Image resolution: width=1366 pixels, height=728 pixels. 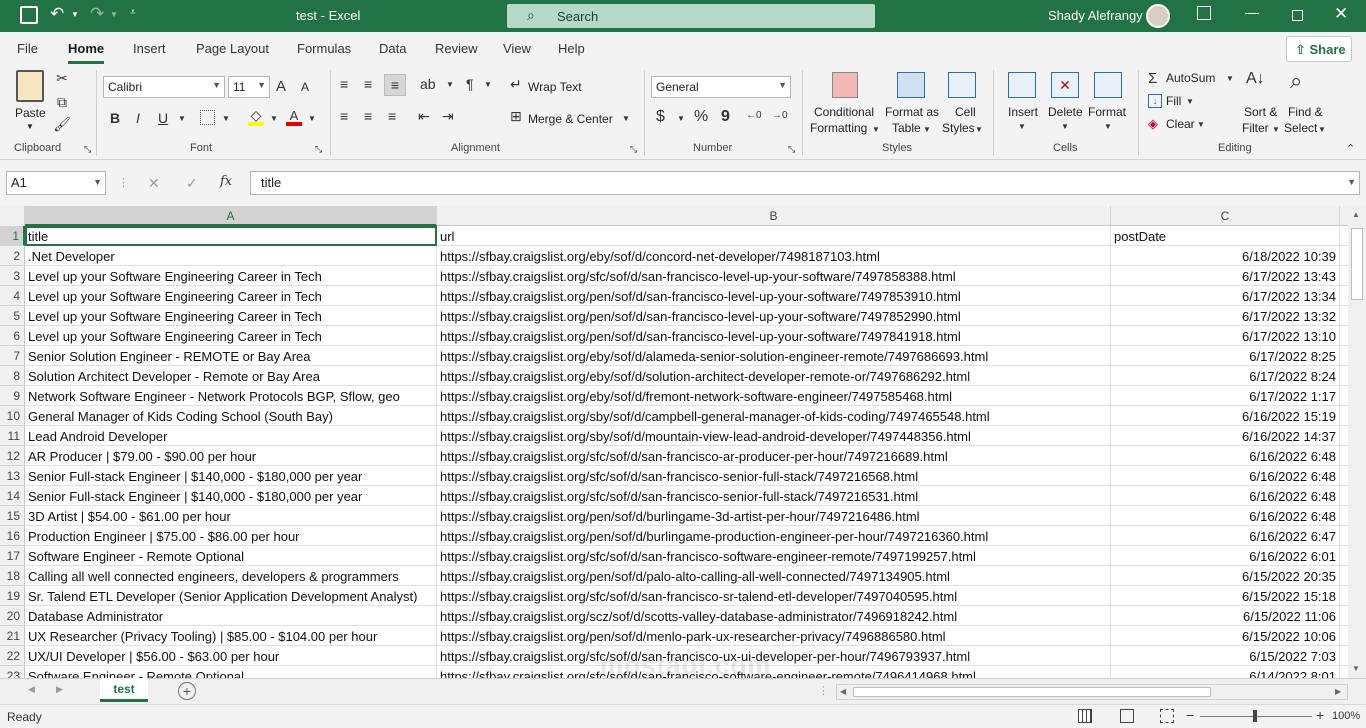 I want to click on row-header: 13, so click(x=12, y=476).